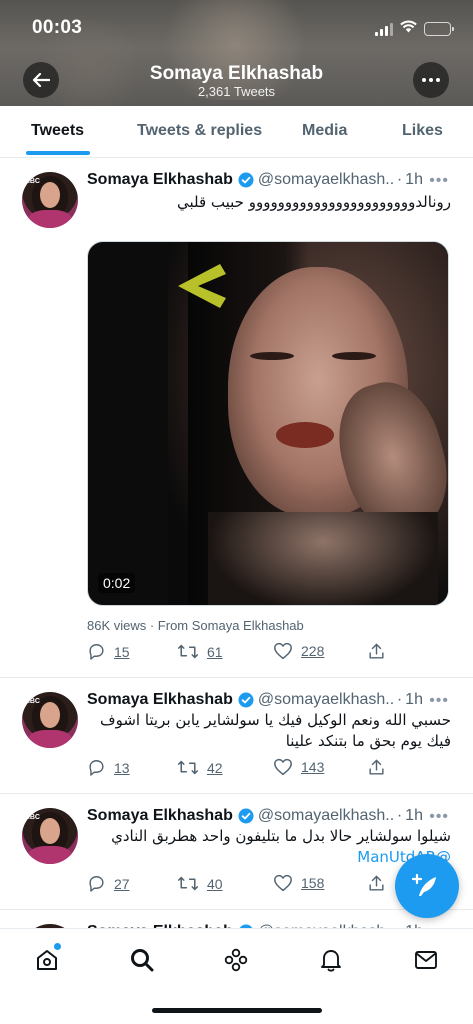 The height and width of the screenshot is (1024, 473). Describe the element at coordinates (215, 883) in the screenshot. I see `retweet-count: 40` at that location.